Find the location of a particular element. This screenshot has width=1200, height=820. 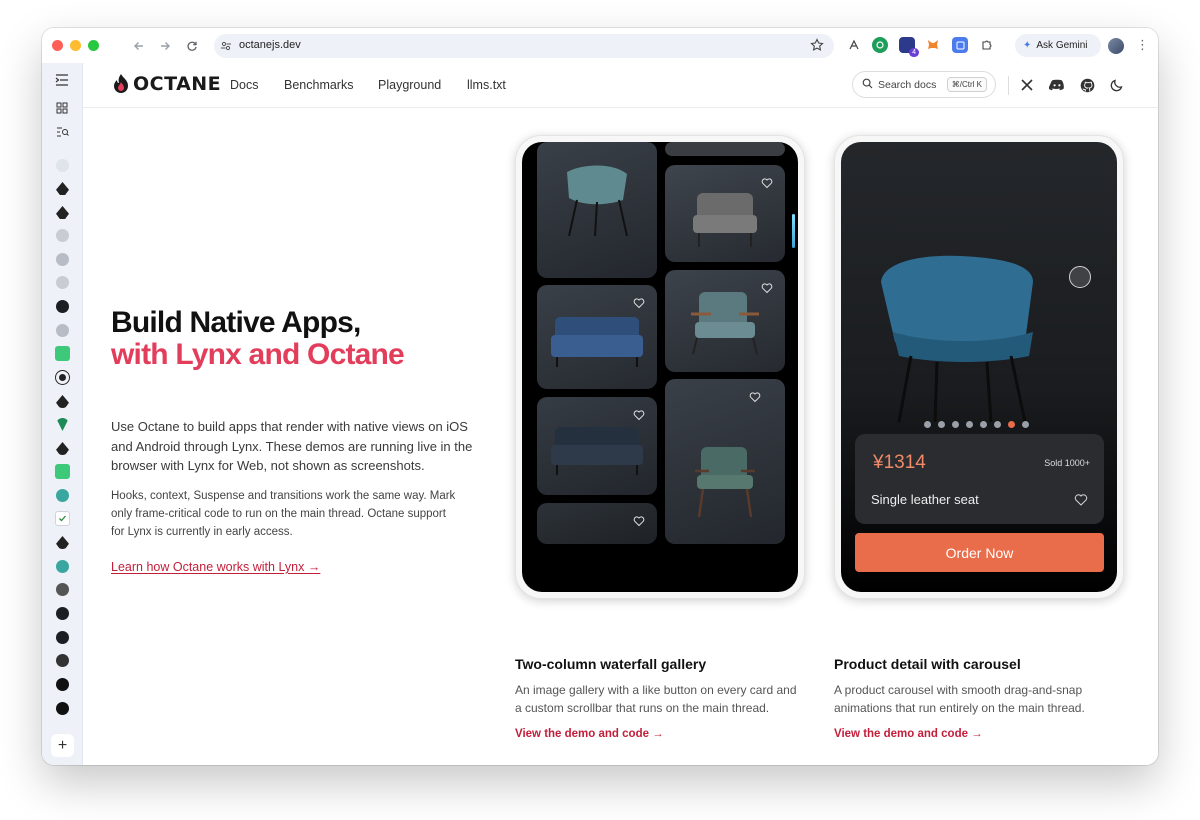

favorite-heart-icon is located at coordinates (1081, 499).